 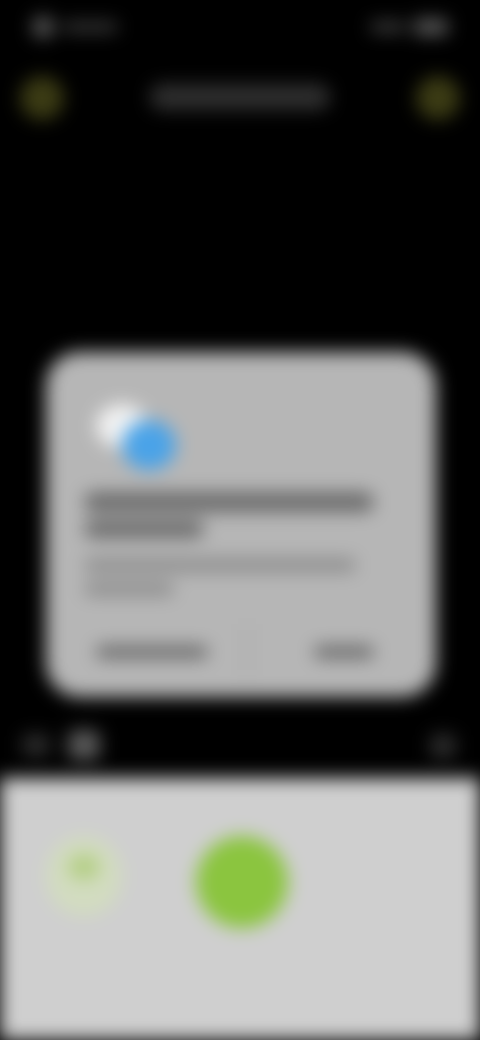 I want to click on toolbar-row, so click(x=240, y=744).